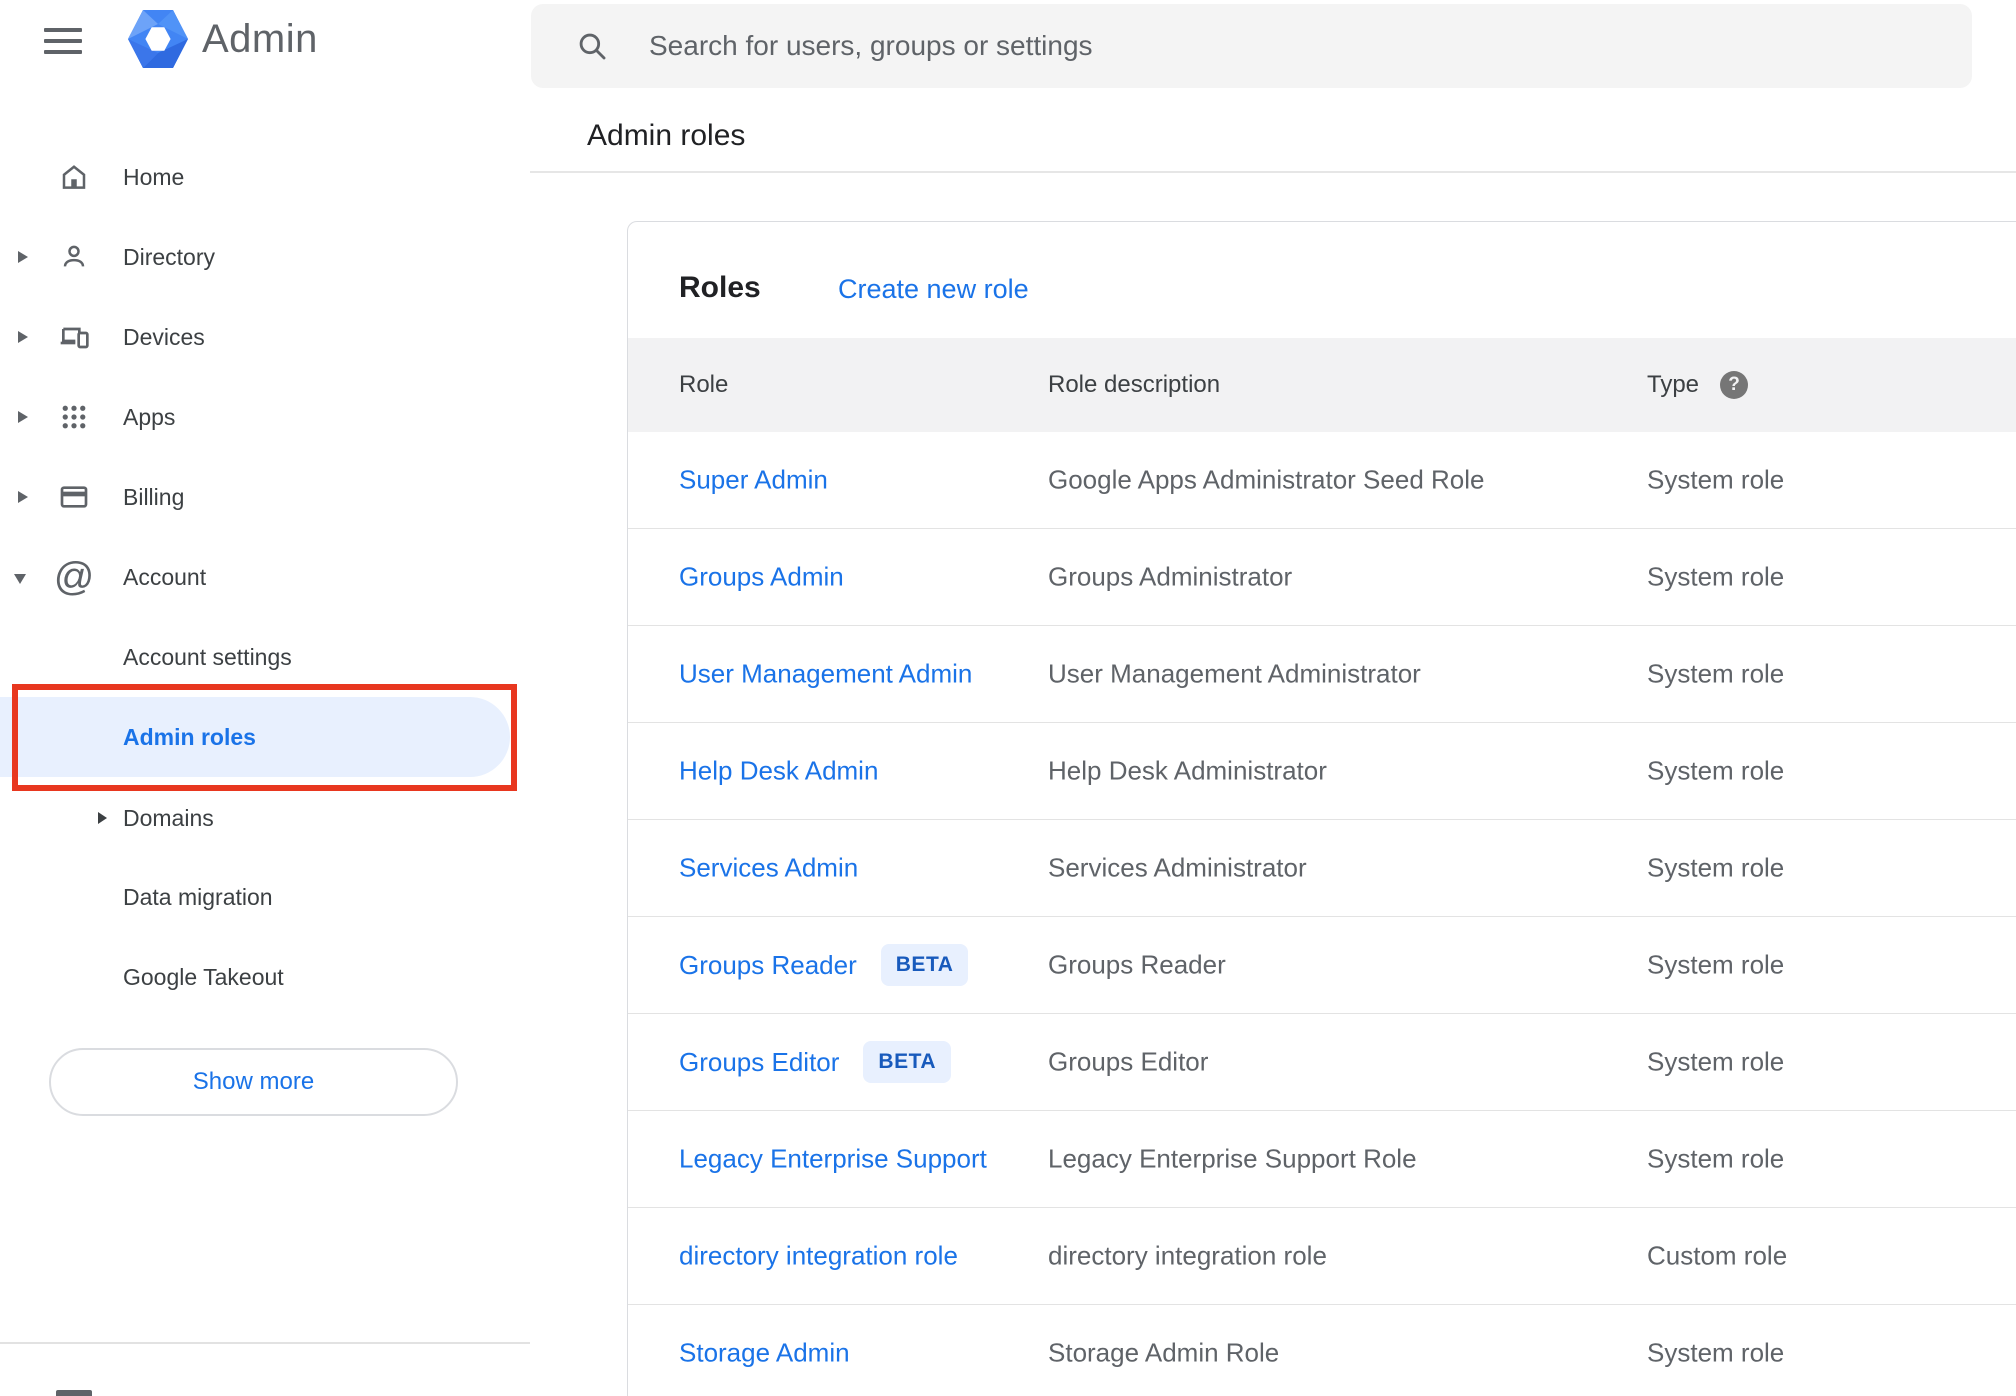  Describe the element at coordinates (592, 46) in the screenshot. I see `search-icon` at that location.